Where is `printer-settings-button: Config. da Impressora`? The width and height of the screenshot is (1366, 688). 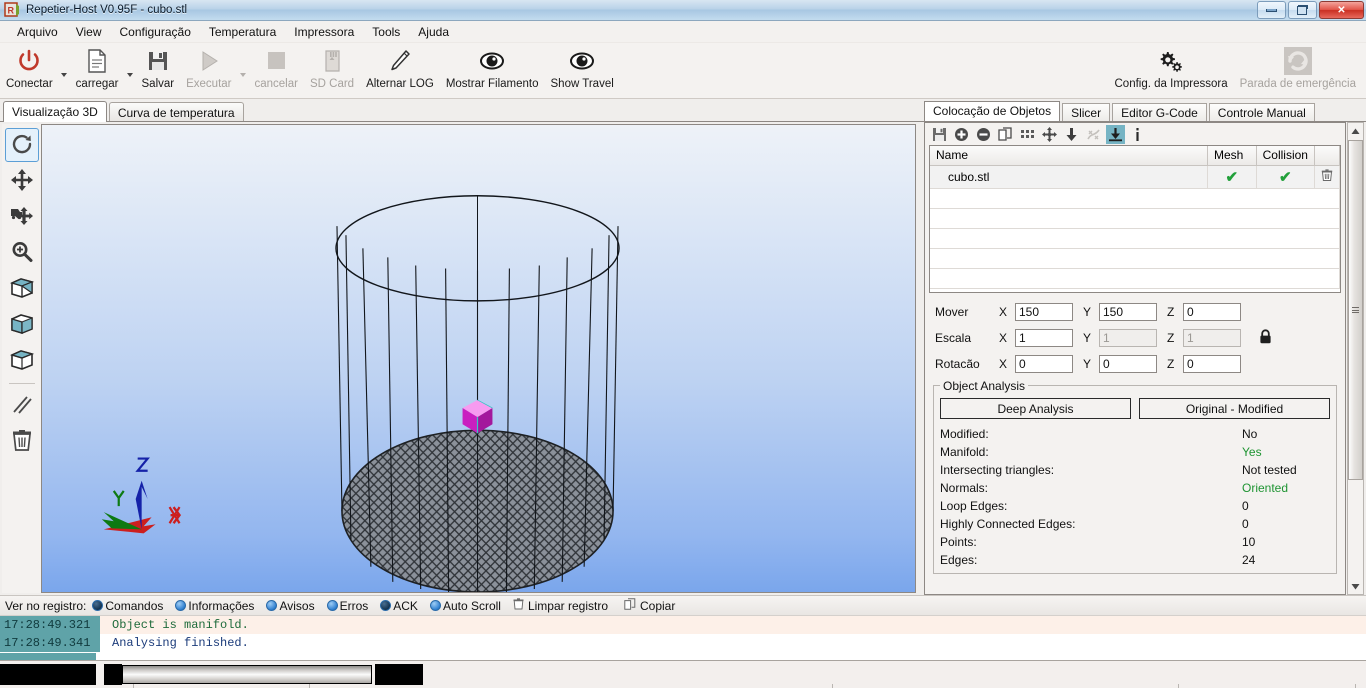 printer-settings-button: Config. da Impressora is located at coordinates (1171, 70).